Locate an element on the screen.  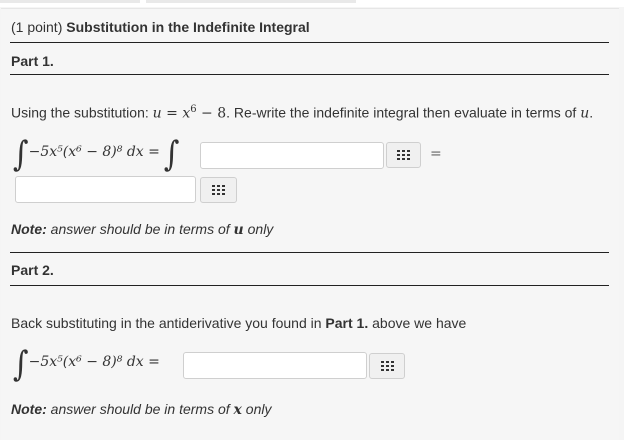
part2-label: Part 2. is located at coordinates (32, 270).